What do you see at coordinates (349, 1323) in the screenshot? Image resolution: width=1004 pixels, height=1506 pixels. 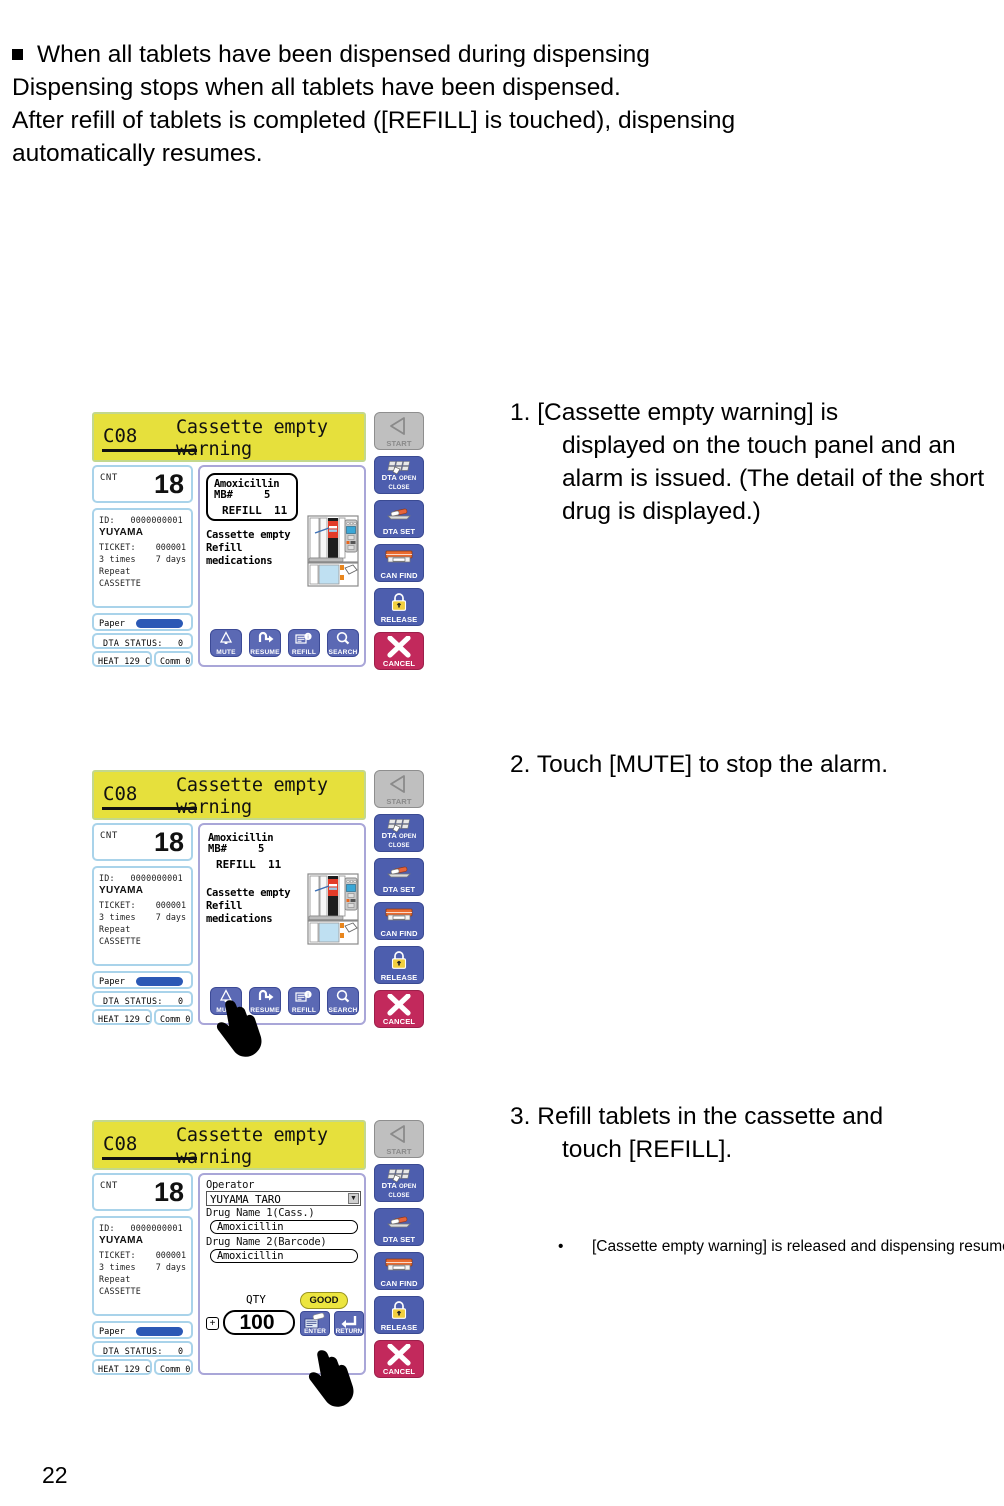 I see `return-button: RETURN` at bounding box center [349, 1323].